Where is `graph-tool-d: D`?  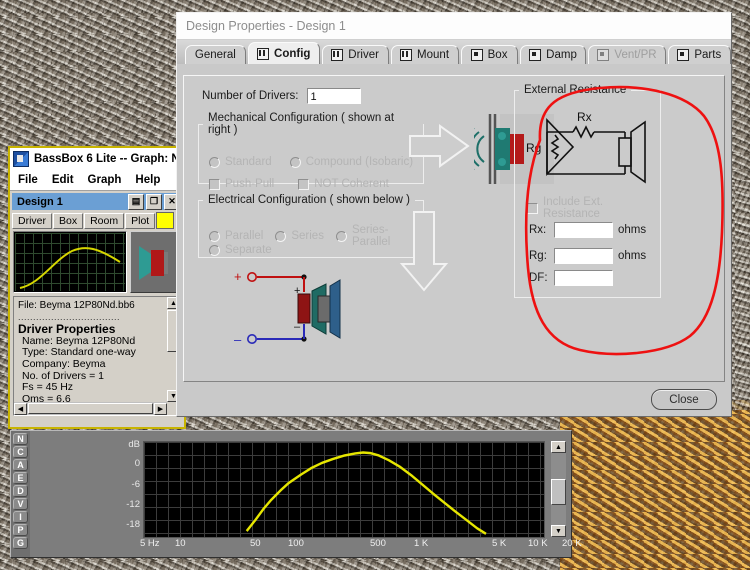
graph-tool-d: D is located at coordinates (20, 491).